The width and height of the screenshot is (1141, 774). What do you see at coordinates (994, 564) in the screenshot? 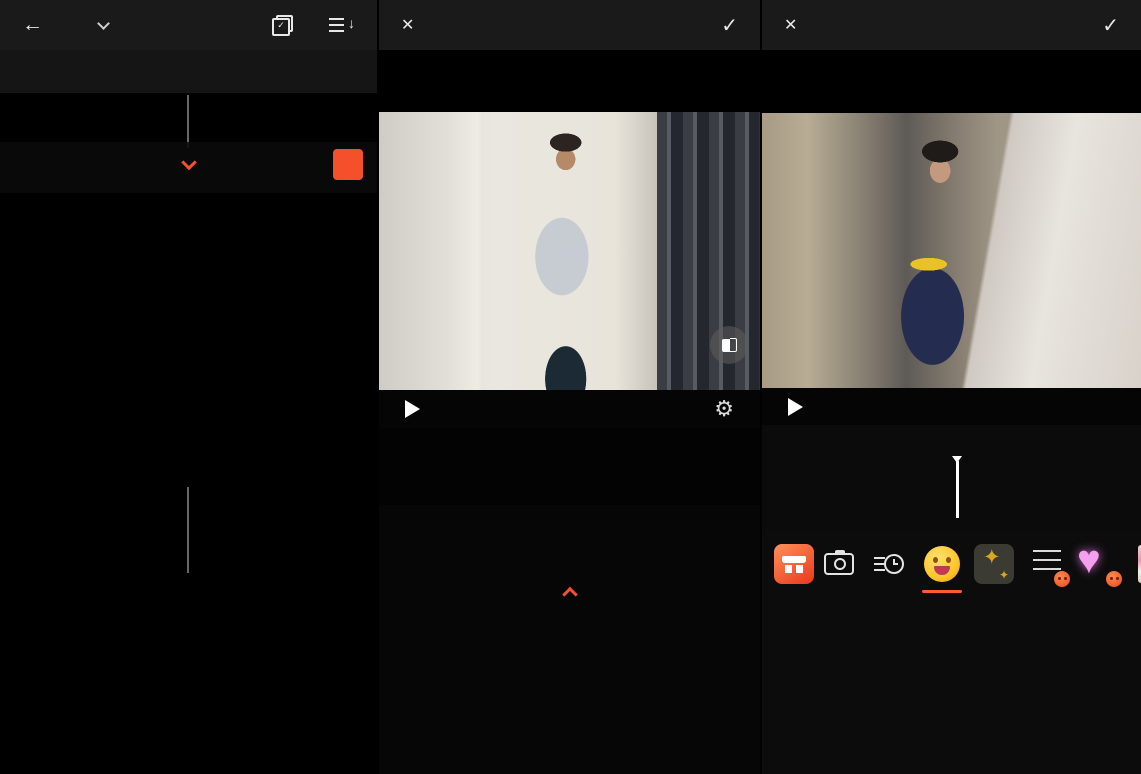
I see `effects-category-icon` at bounding box center [994, 564].